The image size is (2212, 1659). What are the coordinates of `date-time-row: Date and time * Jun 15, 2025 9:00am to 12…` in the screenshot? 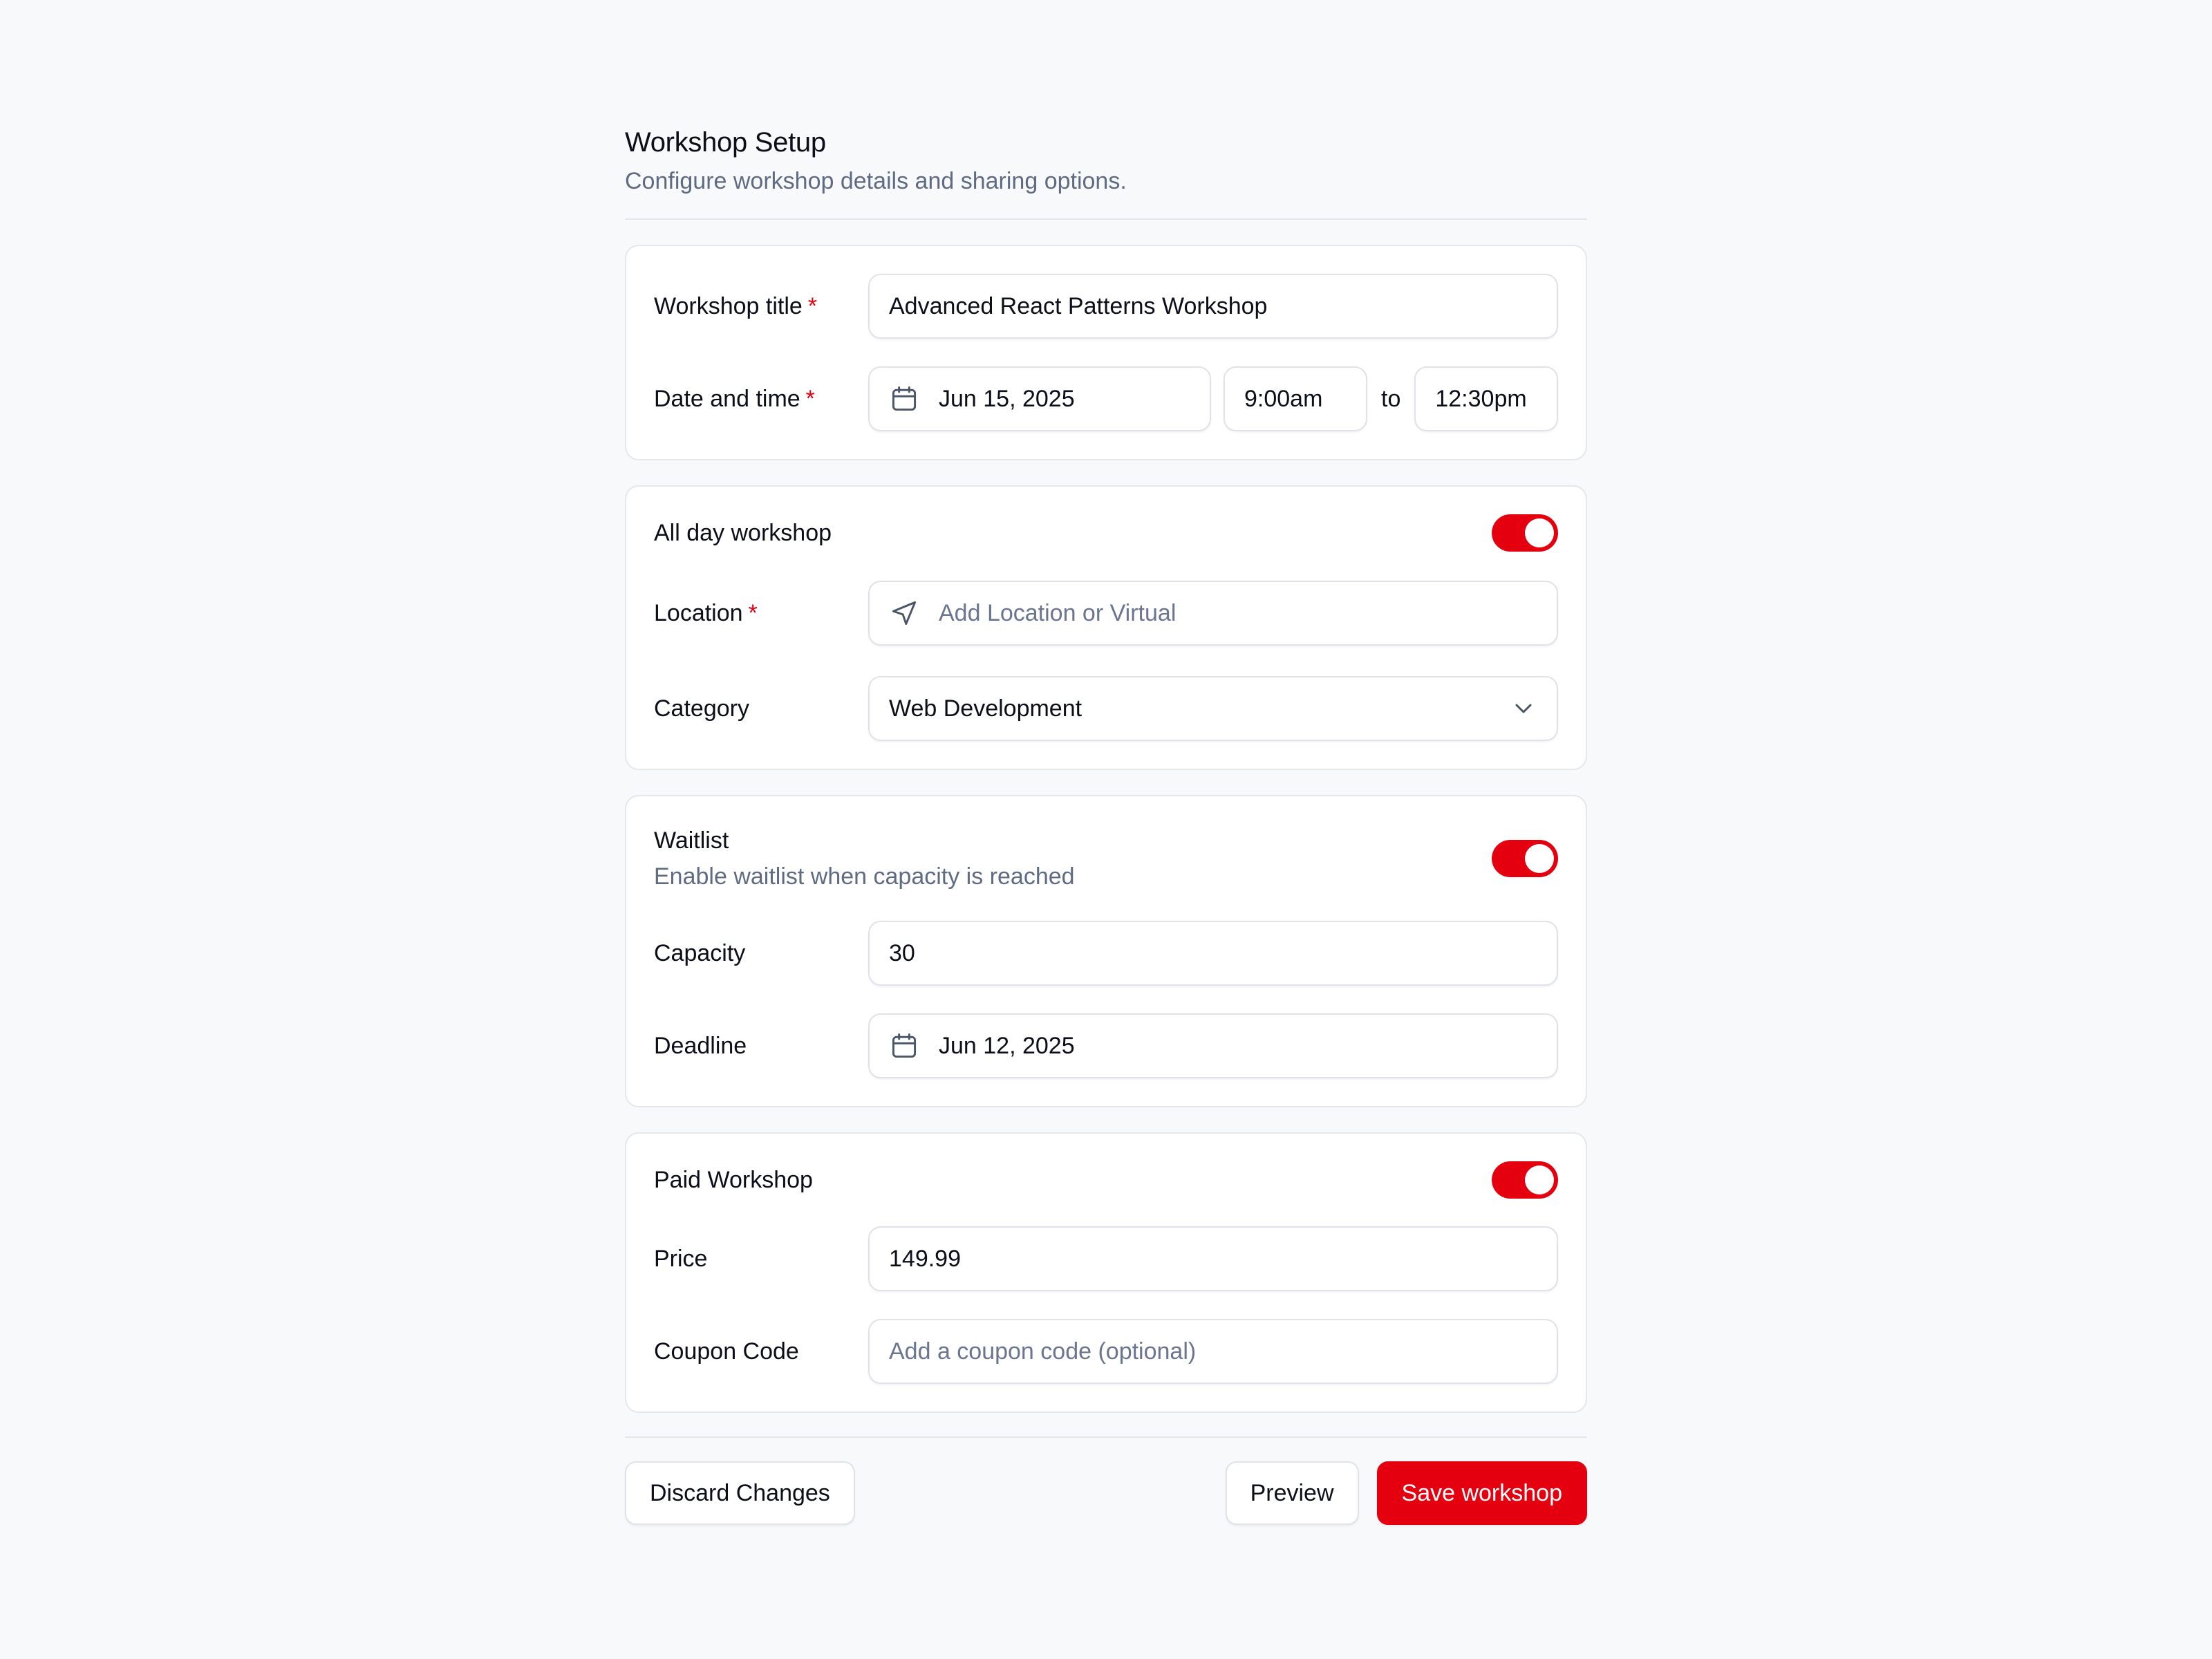 It's located at (1106, 398).